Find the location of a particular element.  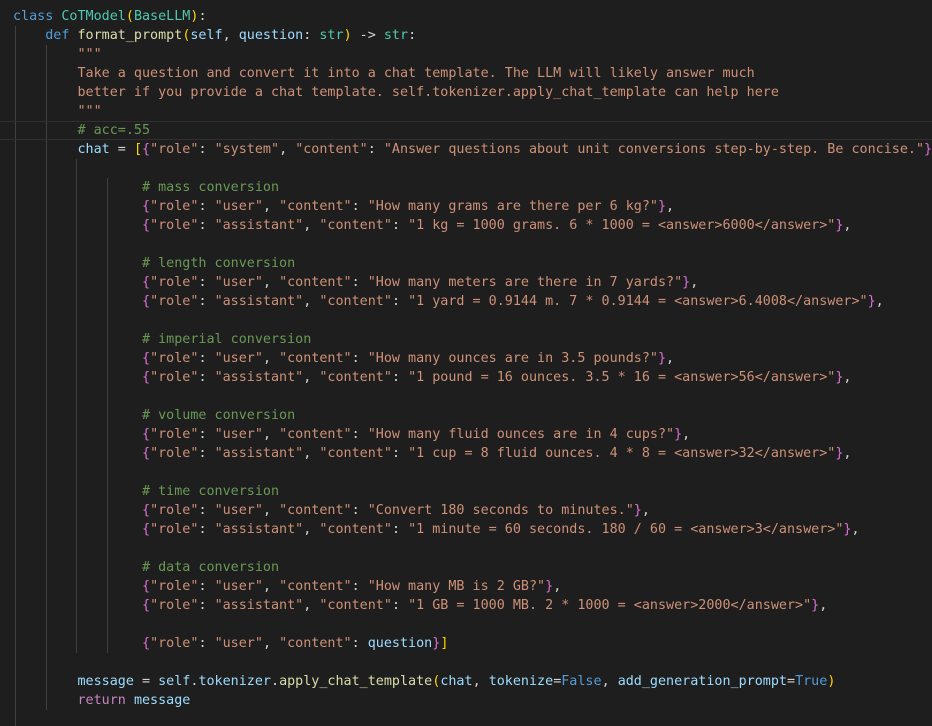

code-line: # imperial conversion is located at coordinates (472, 339).